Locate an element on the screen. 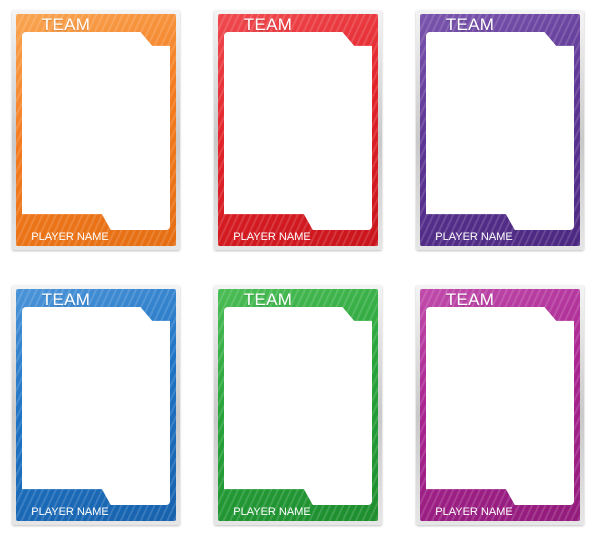 The image size is (600, 541). player-card-magenta: TEAM PLAYER NAME is located at coordinates (500, 405).